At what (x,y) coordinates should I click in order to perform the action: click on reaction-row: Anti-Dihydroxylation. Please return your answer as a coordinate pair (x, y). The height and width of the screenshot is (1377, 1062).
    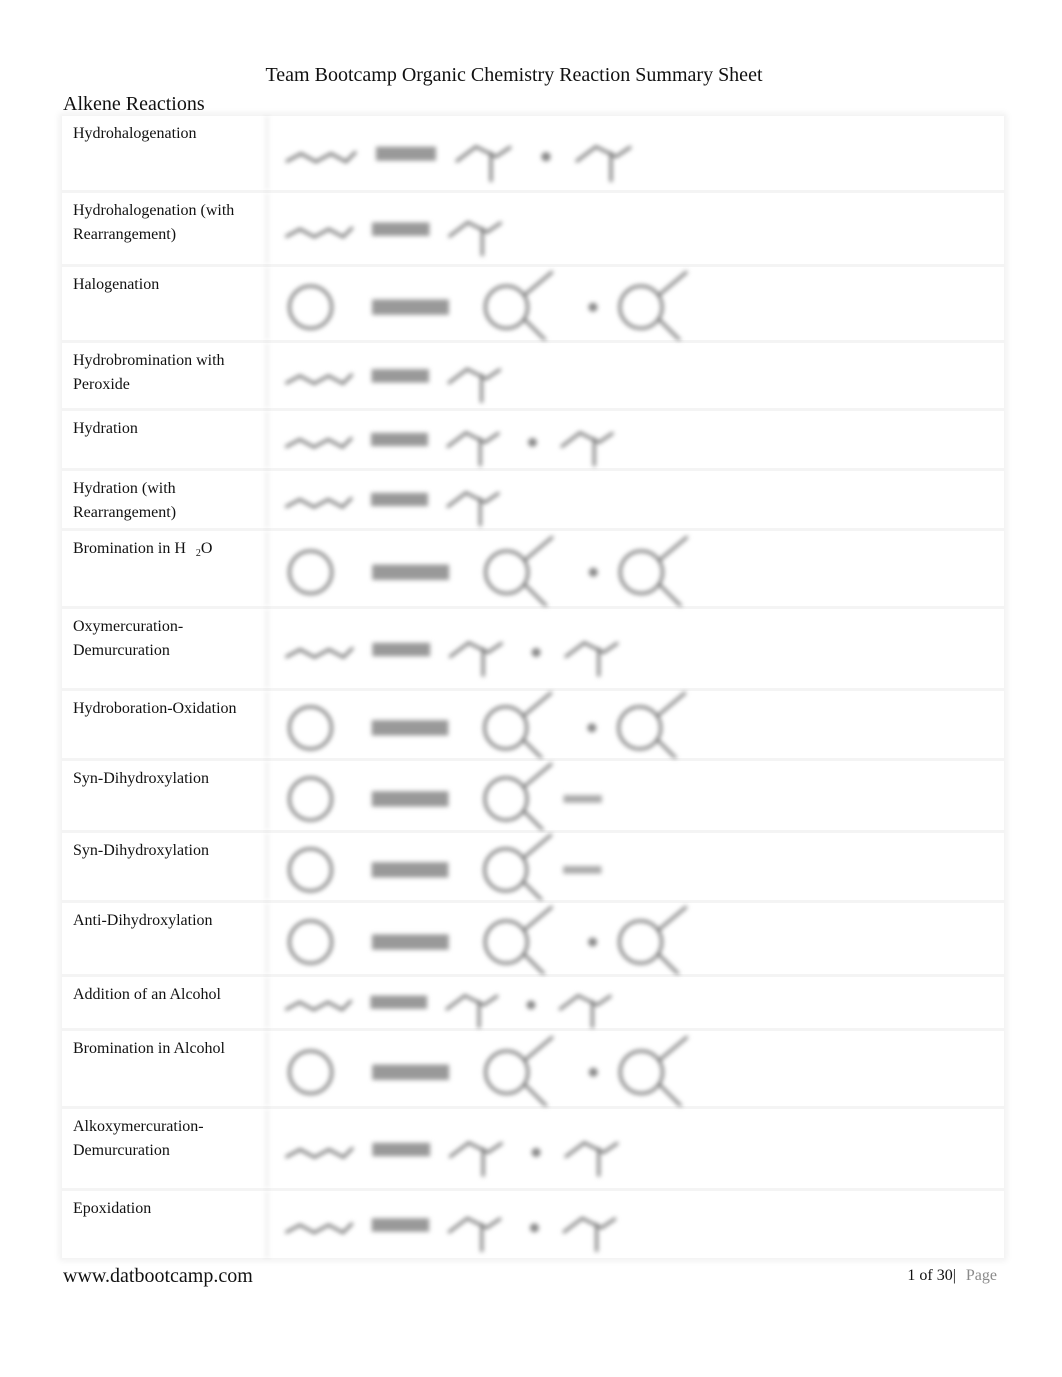
    Looking at the image, I should click on (533, 939).